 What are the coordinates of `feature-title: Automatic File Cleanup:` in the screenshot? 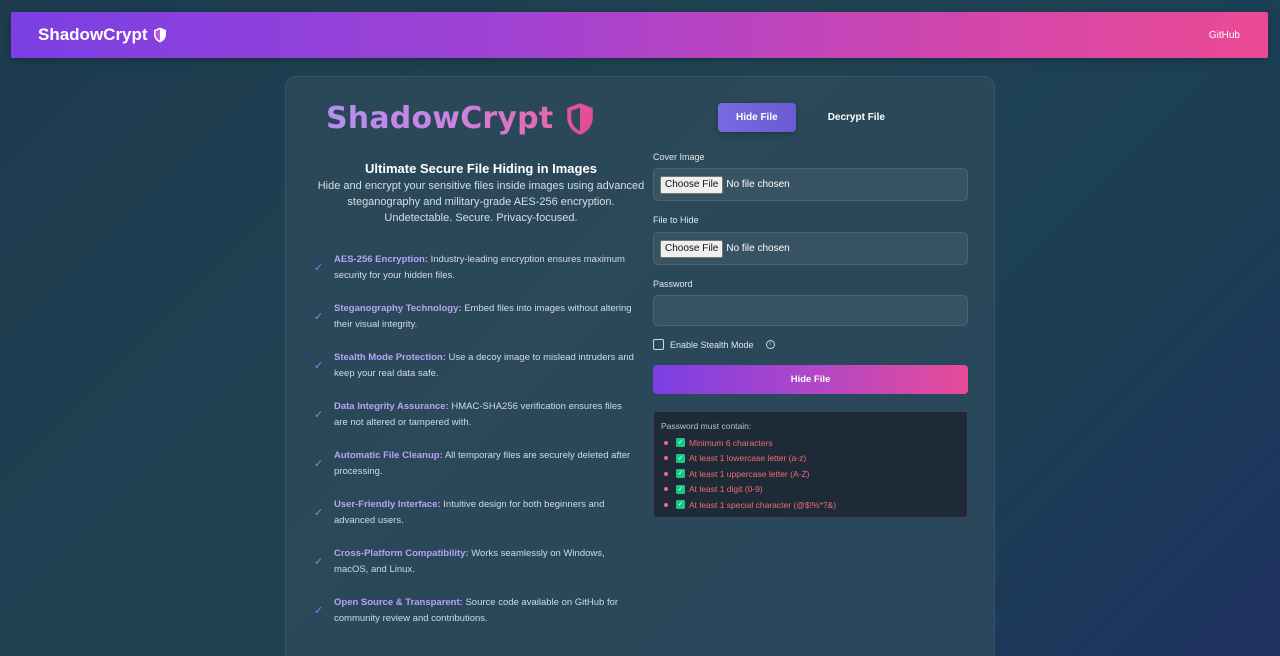 It's located at (388, 455).